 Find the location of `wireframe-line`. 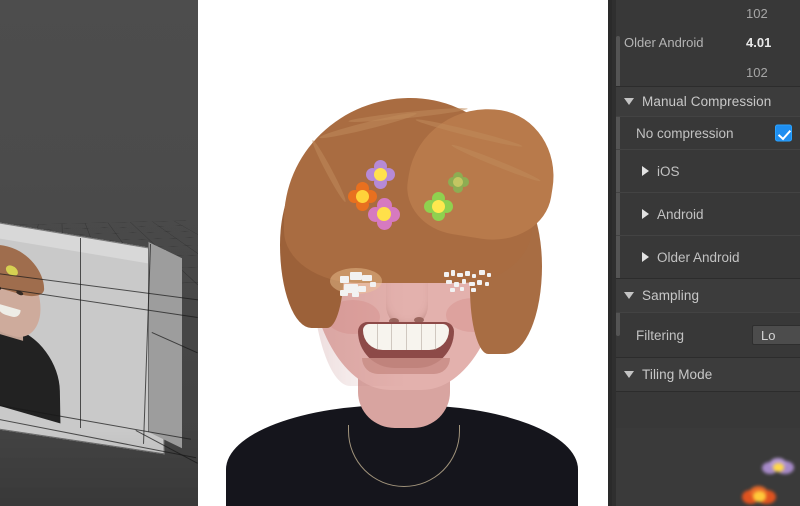

wireframe-line is located at coordinates (81, 333).